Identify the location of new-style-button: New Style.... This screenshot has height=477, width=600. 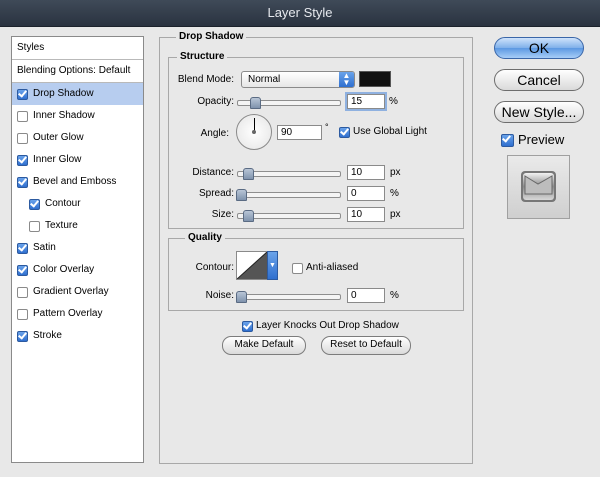
(539, 112).